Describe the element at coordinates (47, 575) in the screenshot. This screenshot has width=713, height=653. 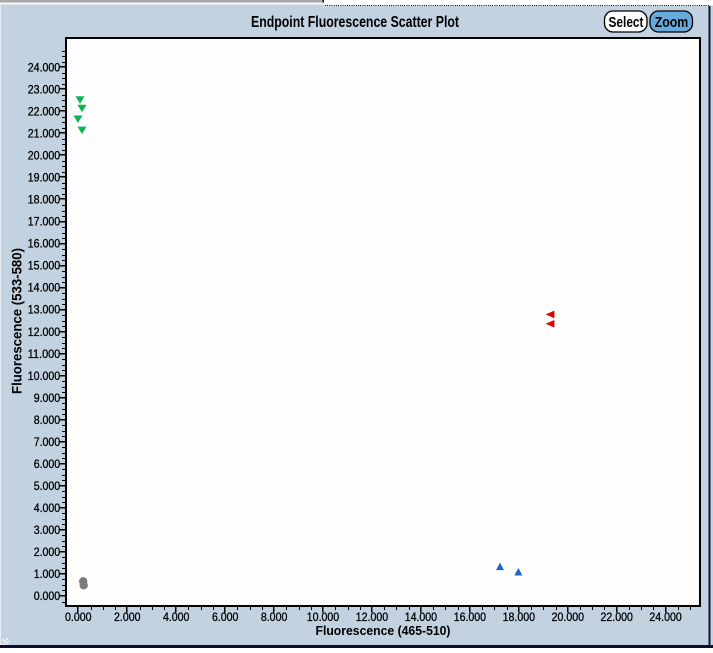
I see `svg-text: 1.000` at that location.